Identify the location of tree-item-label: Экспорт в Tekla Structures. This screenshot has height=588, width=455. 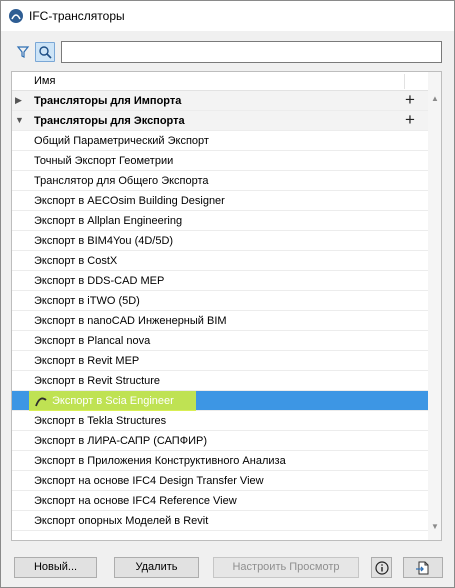
(100, 421).